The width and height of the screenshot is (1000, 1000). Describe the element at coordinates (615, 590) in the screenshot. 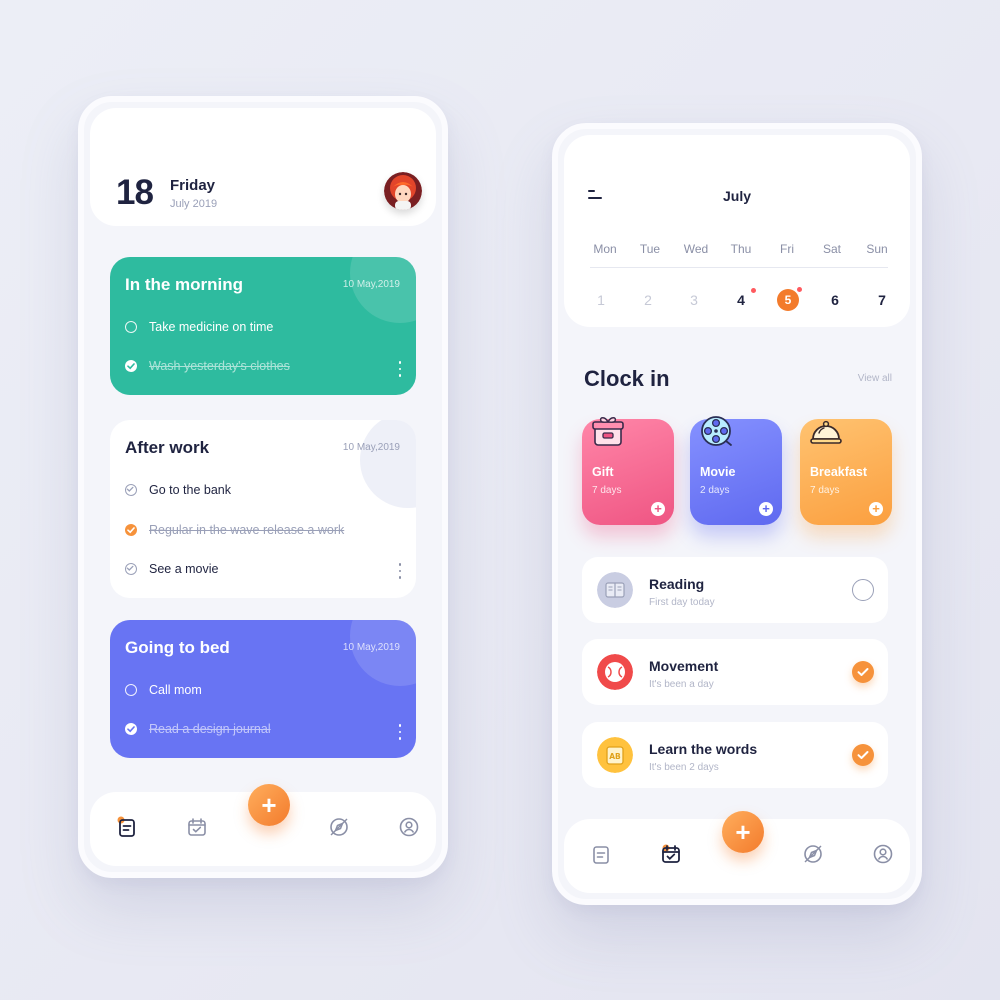

I see `book-icon` at that location.